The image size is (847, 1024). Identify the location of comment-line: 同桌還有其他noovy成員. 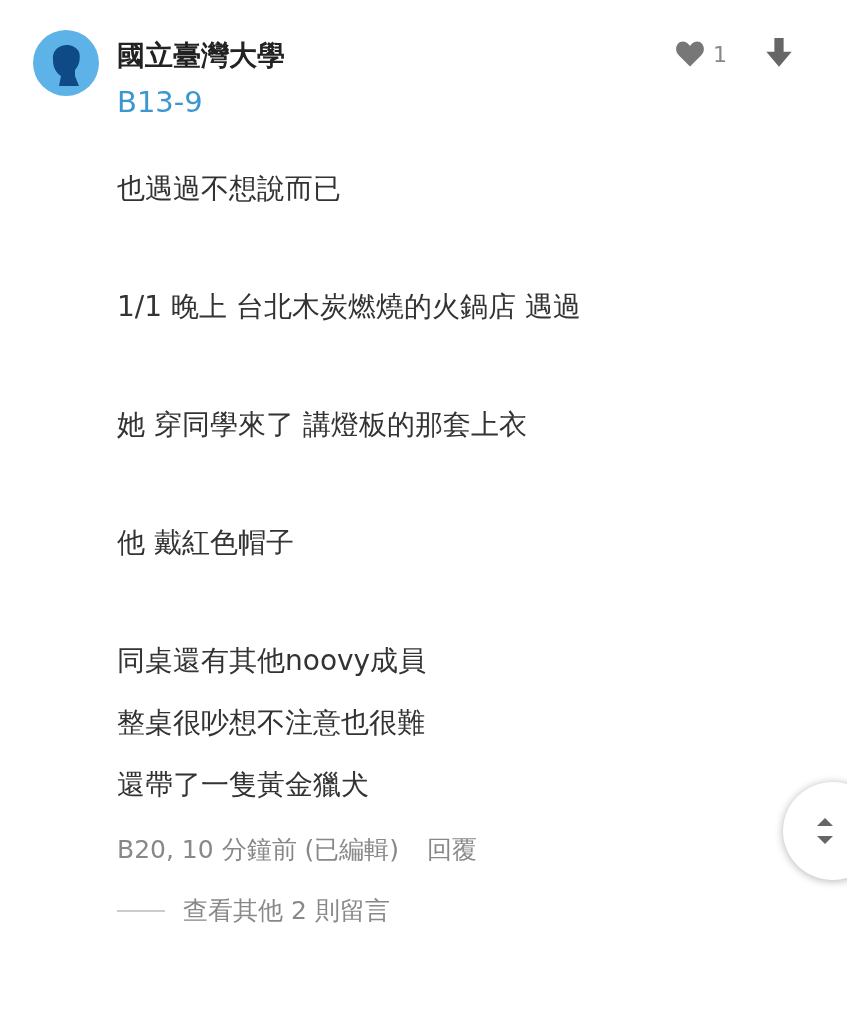
(272, 661).